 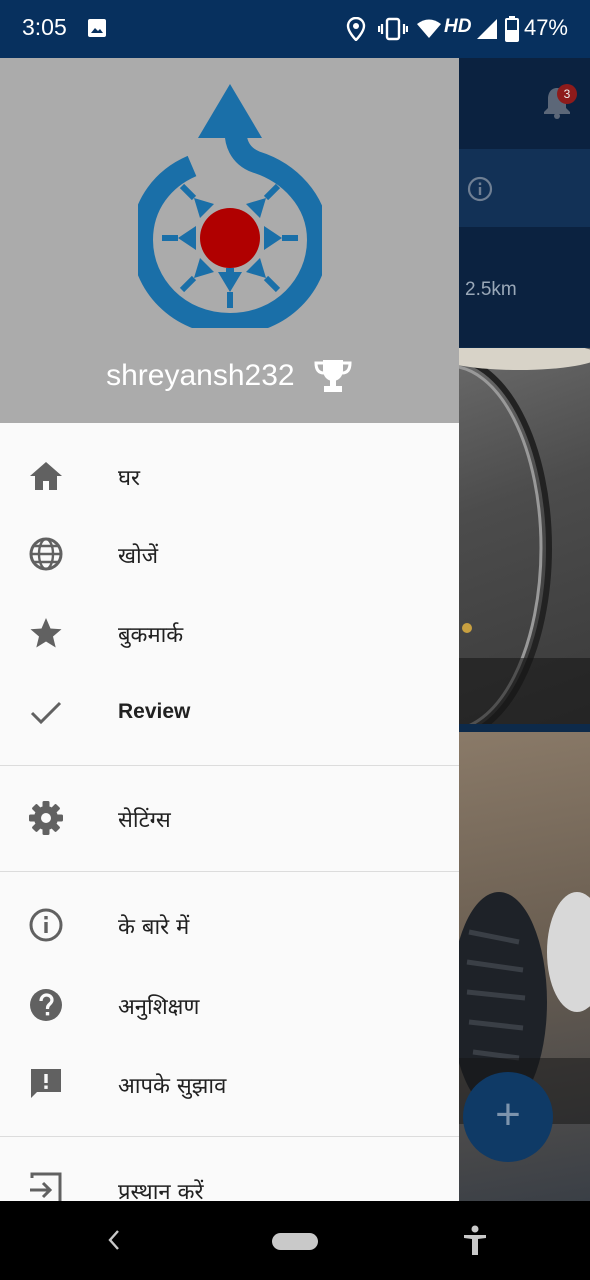 I want to click on clock: 3:05, so click(x=44, y=27).